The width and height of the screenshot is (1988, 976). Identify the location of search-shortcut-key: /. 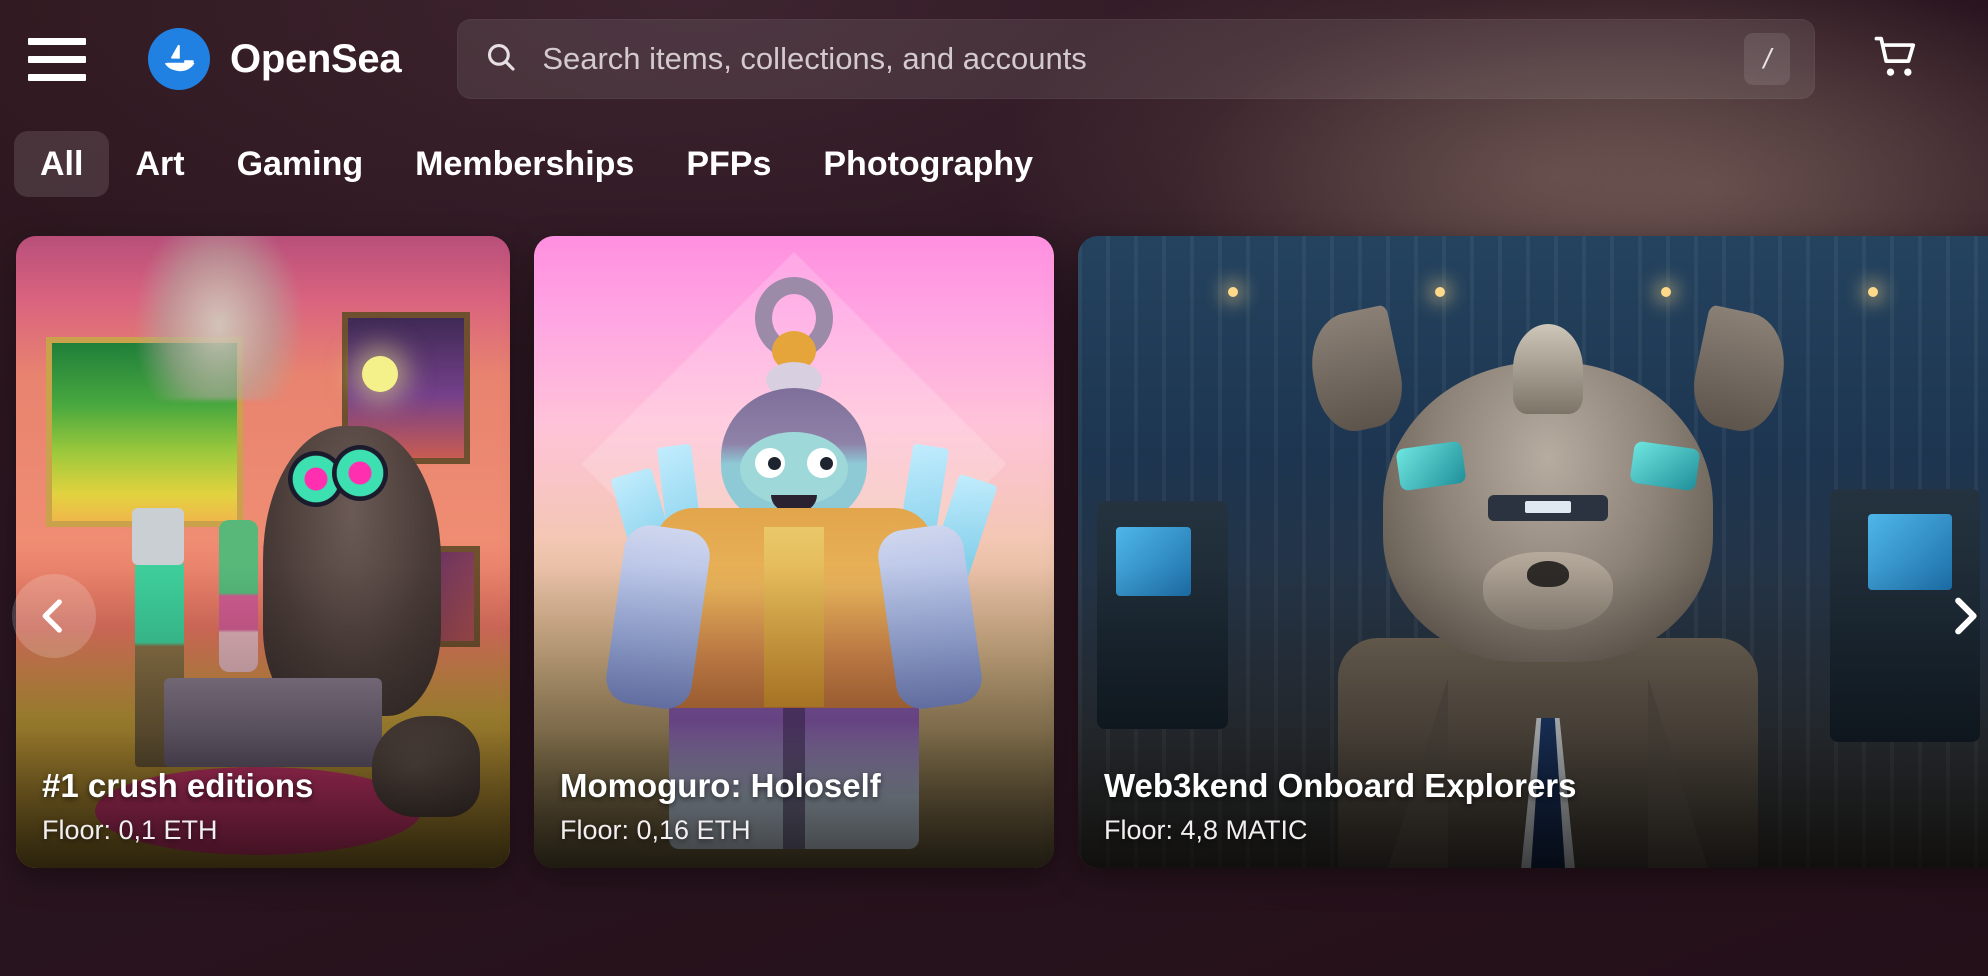
(1767, 59).